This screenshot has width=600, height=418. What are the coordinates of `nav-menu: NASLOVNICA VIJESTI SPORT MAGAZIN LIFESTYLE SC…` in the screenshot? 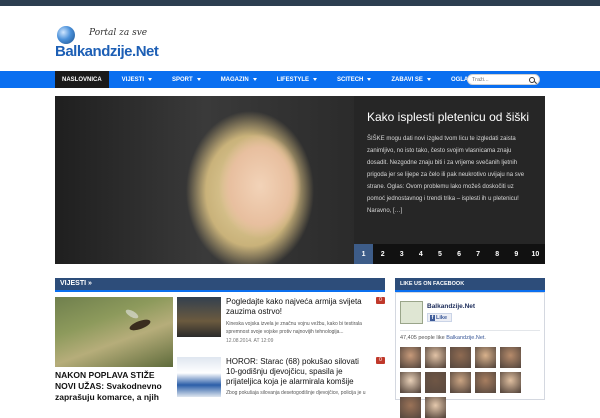 It's located at (275, 79).